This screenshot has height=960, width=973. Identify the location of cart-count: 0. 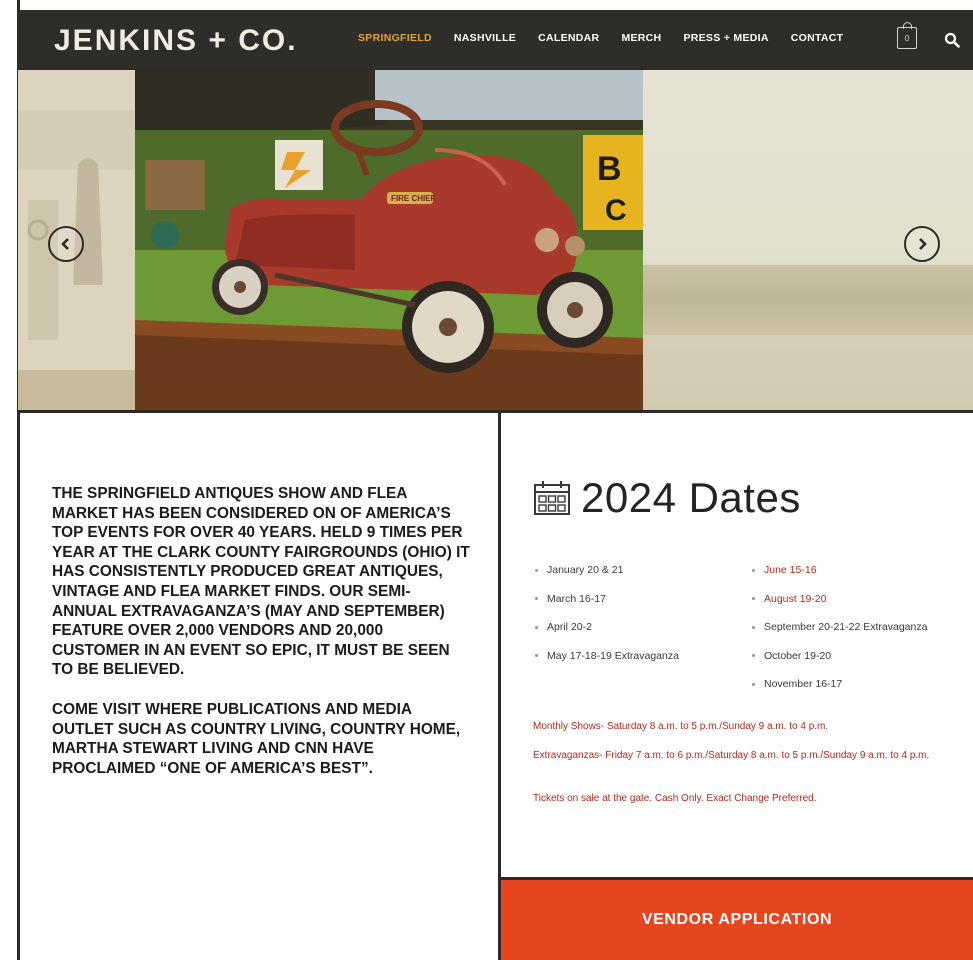
(907, 38).